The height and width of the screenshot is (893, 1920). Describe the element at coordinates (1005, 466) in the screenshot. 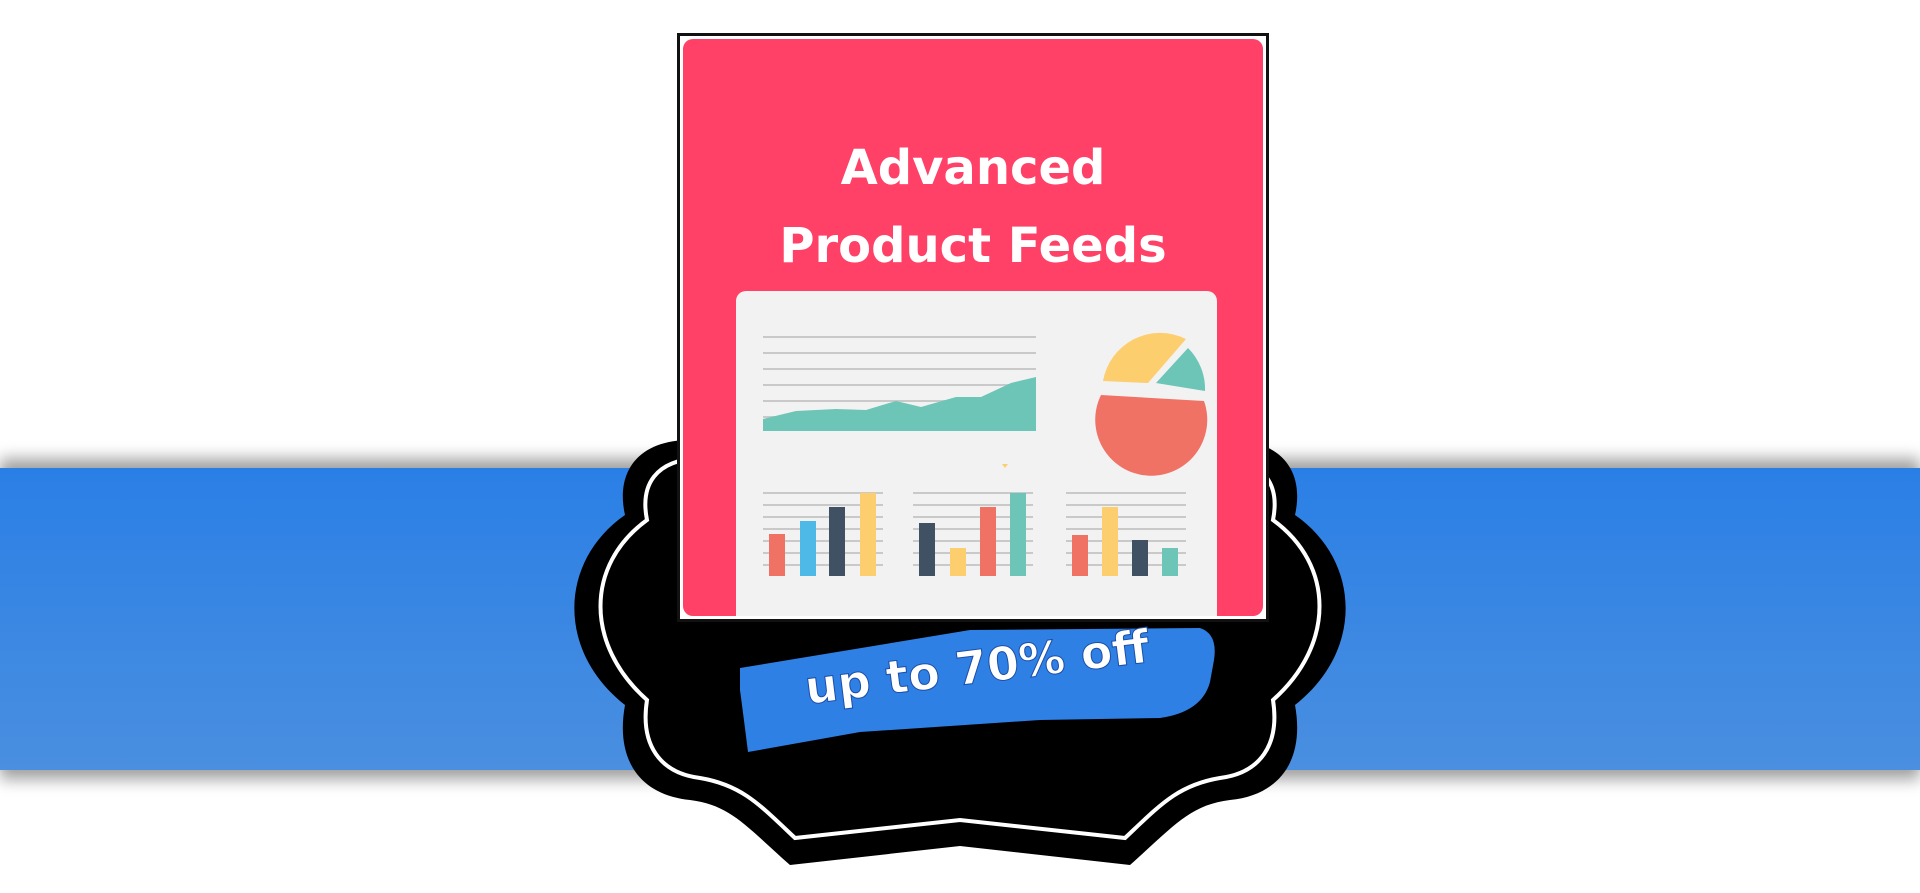

I see `chart-marker` at that location.